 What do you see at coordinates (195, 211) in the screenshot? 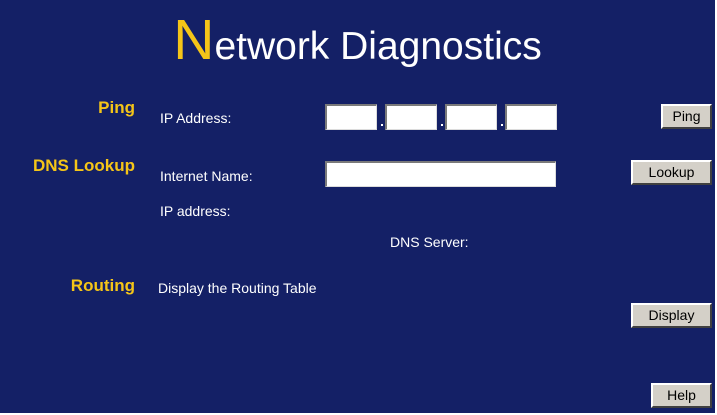
I see `dns-ip-address-label: IP address:` at bounding box center [195, 211].